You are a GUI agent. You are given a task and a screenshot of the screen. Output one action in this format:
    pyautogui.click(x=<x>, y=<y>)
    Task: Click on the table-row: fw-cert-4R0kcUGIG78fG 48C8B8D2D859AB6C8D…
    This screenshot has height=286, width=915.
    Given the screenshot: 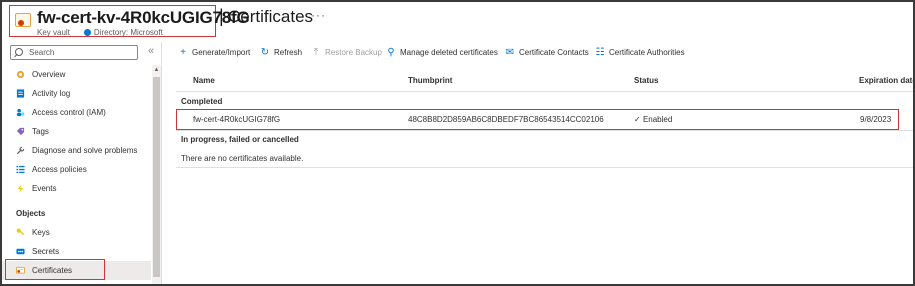 What is the action you would take?
    pyautogui.click(x=537, y=119)
    